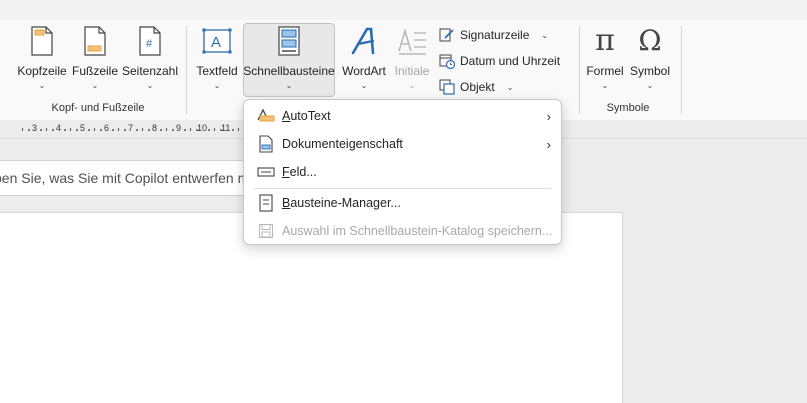 This screenshot has width=807, height=403. I want to click on building-blocks-manager-icon, so click(266, 203).